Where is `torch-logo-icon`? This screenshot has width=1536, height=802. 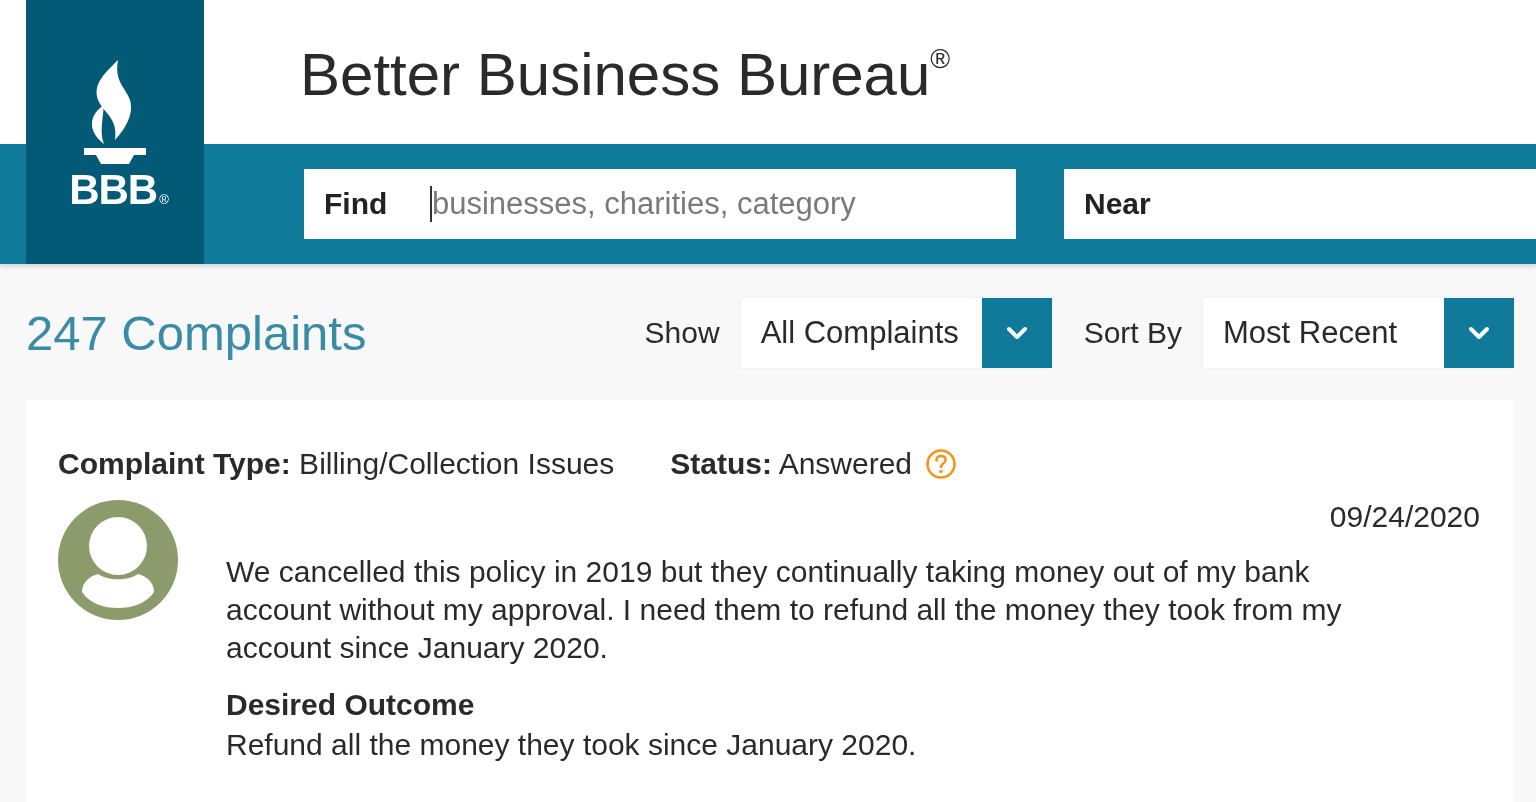
torch-logo-icon is located at coordinates (115, 112).